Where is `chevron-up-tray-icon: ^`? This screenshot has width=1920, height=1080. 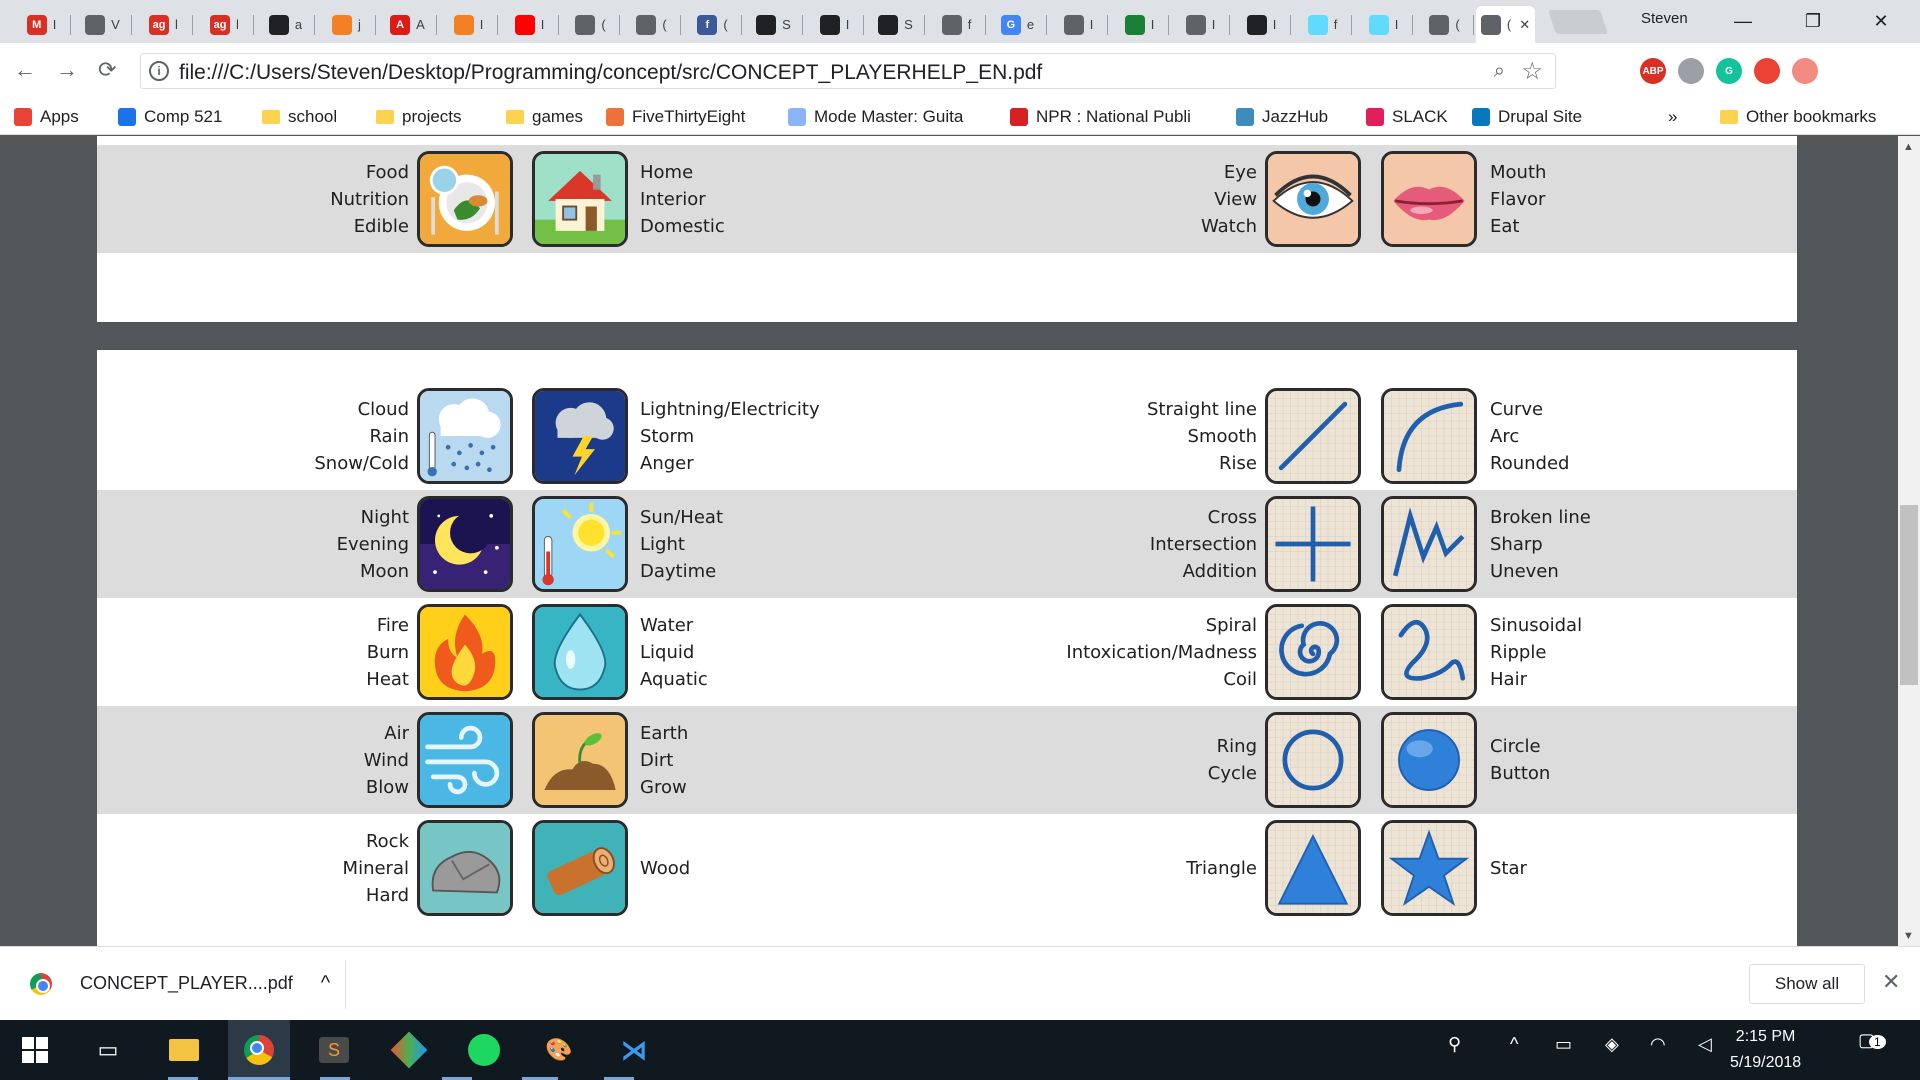
chevron-up-tray-icon: ^ is located at coordinates (1514, 1044).